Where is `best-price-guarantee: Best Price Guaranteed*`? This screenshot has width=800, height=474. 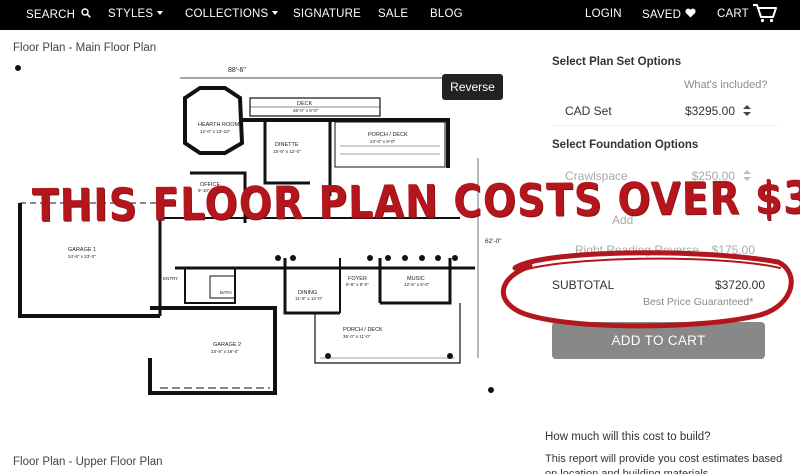 best-price-guarantee: Best Price Guaranteed* is located at coordinates (698, 302).